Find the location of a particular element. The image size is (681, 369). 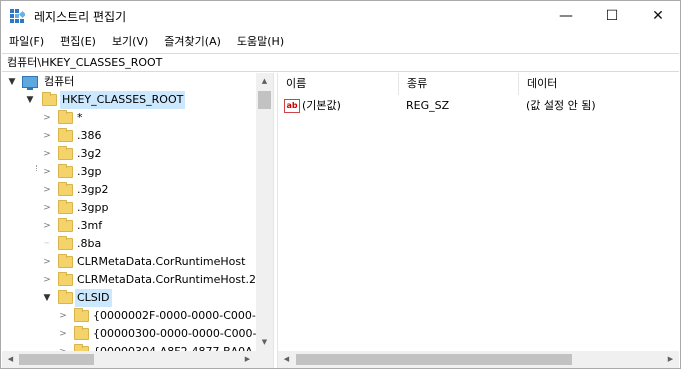

value-data: (값 설정 안 됨) is located at coordinates (561, 105).